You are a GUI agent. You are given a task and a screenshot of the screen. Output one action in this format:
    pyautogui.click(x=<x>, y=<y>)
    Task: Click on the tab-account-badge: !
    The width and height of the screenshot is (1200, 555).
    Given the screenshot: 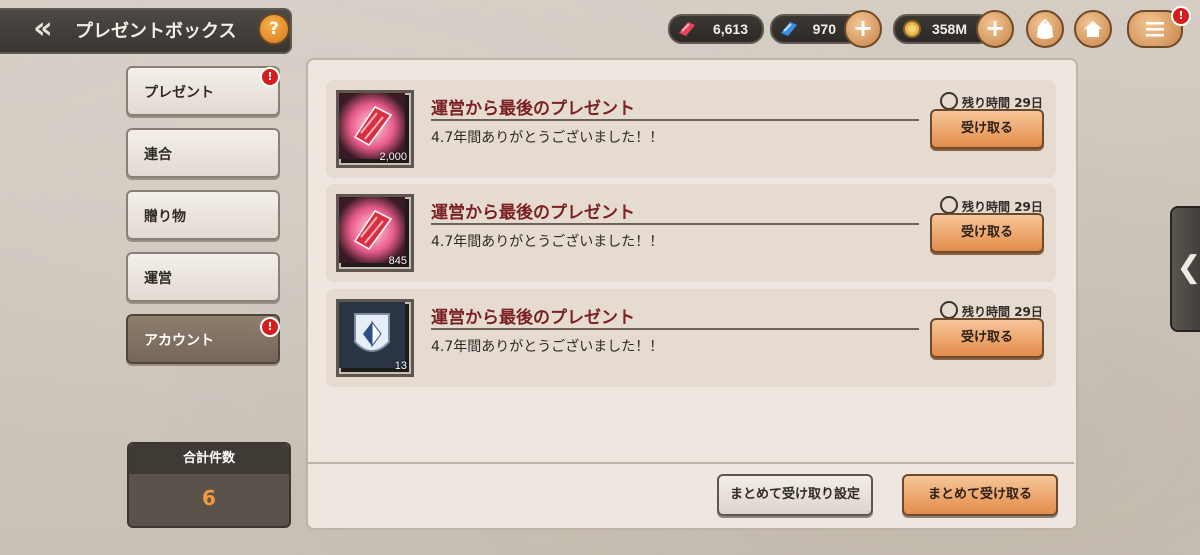 What is the action you would take?
    pyautogui.click(x=270, y=327)
    